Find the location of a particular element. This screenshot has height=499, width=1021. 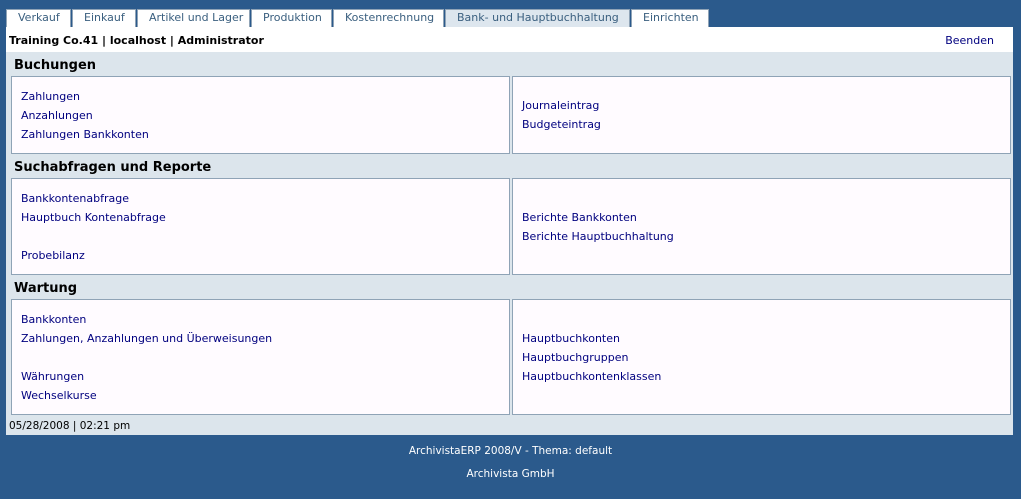

footer-company: Archivista GmbH is located at coordinates (510, 474).